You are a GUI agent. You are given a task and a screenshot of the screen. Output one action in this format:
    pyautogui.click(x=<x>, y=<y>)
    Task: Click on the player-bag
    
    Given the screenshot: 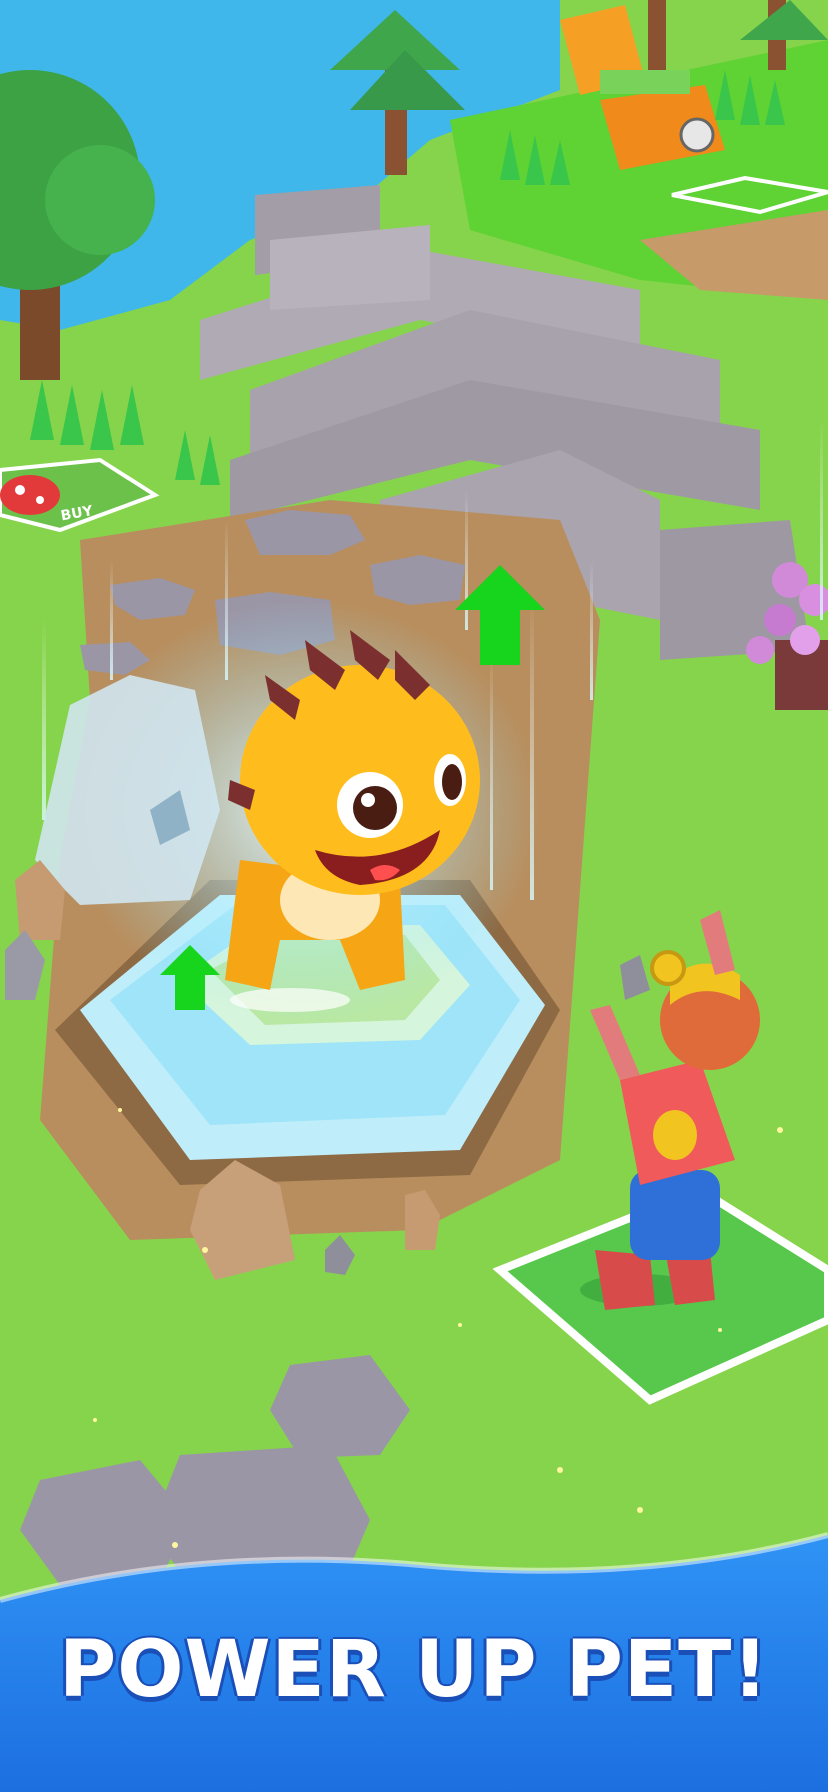 What is the action you would take?
    pyautogui.click(x=675, y=1135)
    